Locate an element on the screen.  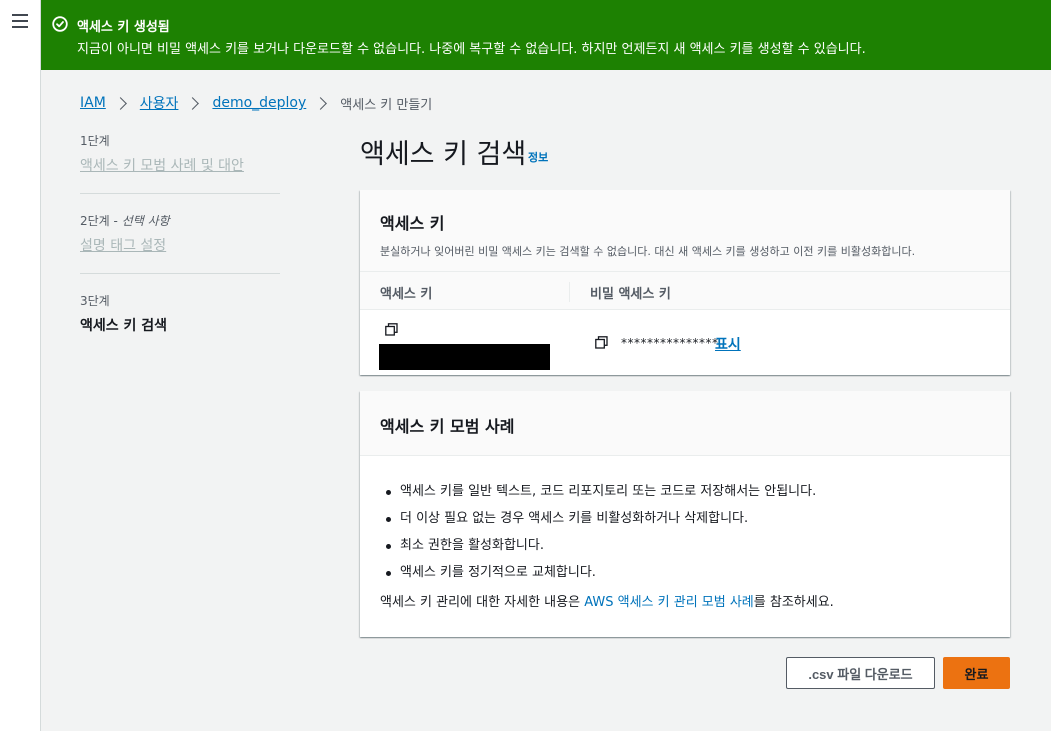
best-practices-doc-link: AWS 액세스 키 관리 모범 사례 is located at coordinates (669, 602).